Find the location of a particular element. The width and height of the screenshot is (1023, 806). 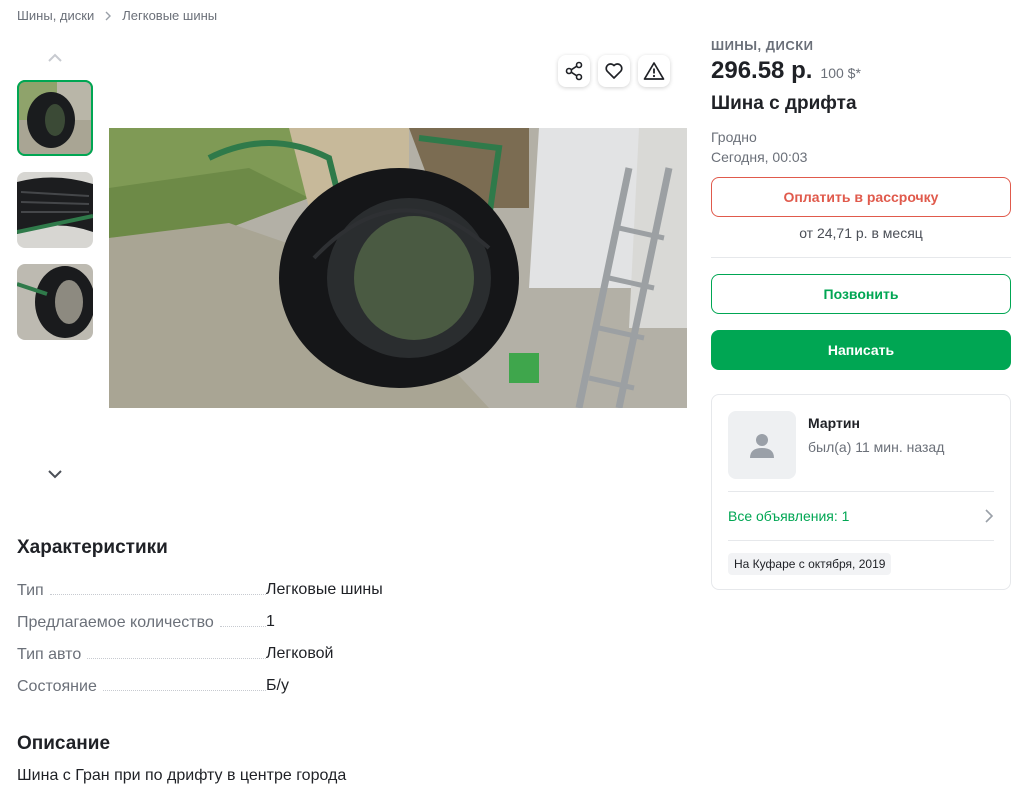

breadcrumb-link-tires-wheels: Шины, диски is located at coordinates (55, 15).